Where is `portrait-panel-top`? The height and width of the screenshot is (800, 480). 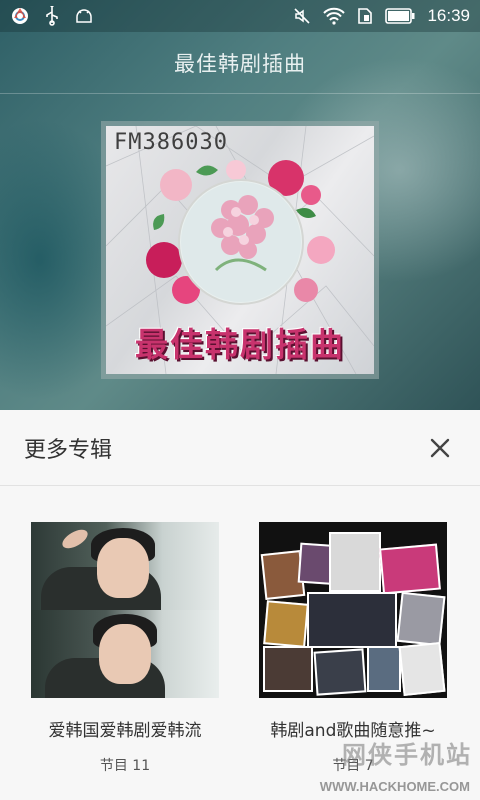 portrait-panel-top is located at coordinates (125, 566).